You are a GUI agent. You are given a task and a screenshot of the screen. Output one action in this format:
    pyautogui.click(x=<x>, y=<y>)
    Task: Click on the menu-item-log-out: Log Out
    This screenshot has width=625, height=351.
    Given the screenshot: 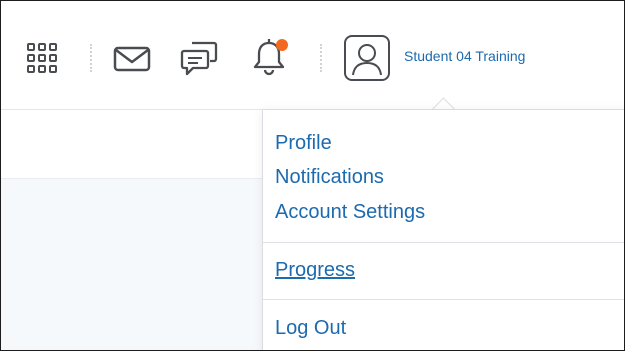 What is the action you would take?
    pyautogui.click(x=310, y=328)
    